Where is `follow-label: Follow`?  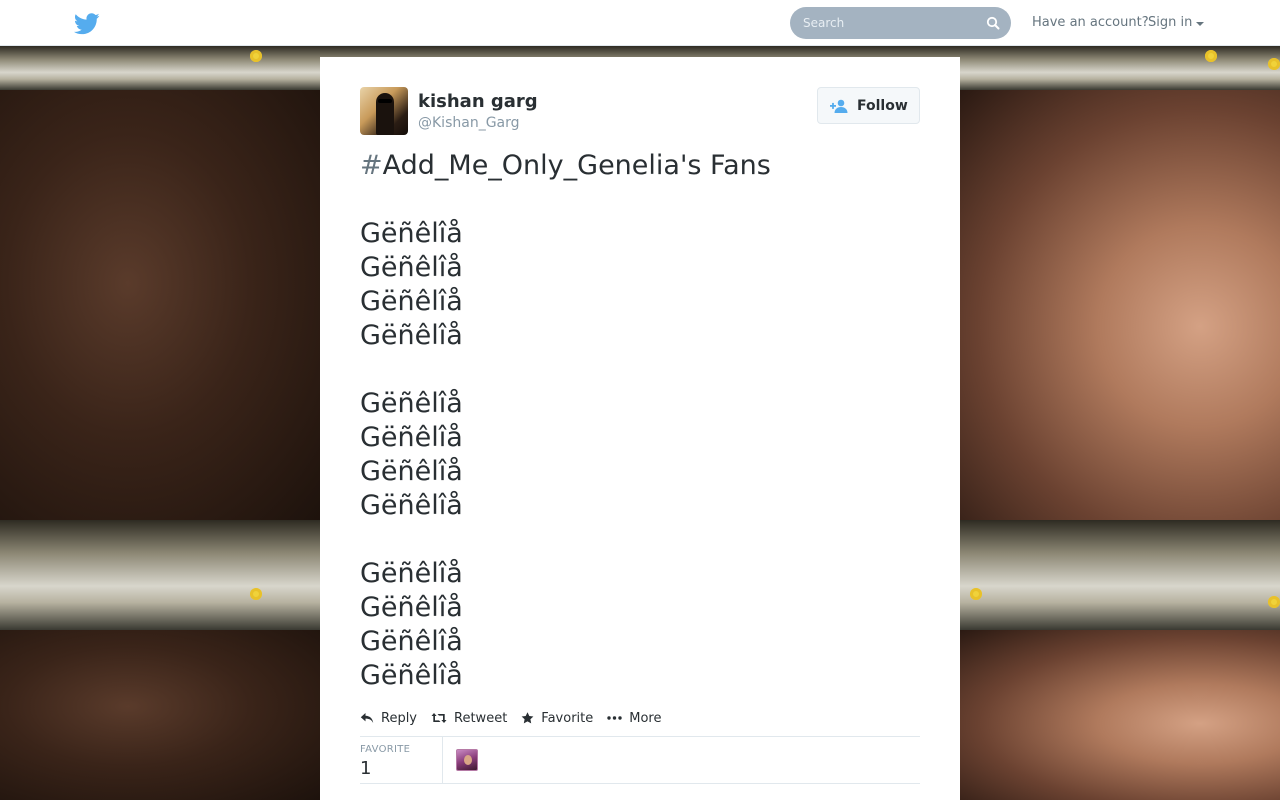 follow-label: Follow is located at coordinates (882, 105).